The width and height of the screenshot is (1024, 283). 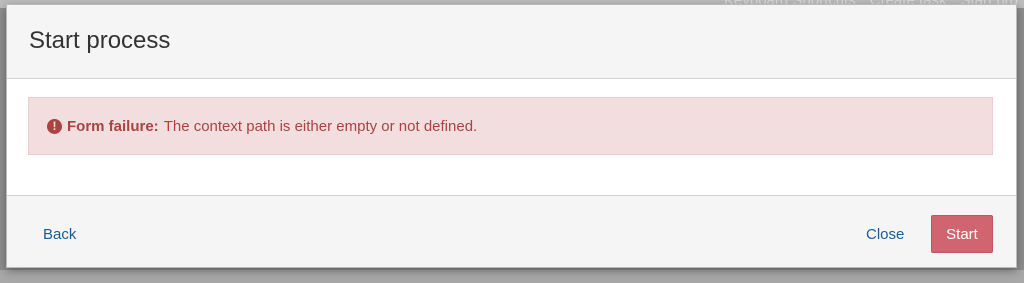 I want to click on alert-label: Form failure:, so click(x=113, y=126).